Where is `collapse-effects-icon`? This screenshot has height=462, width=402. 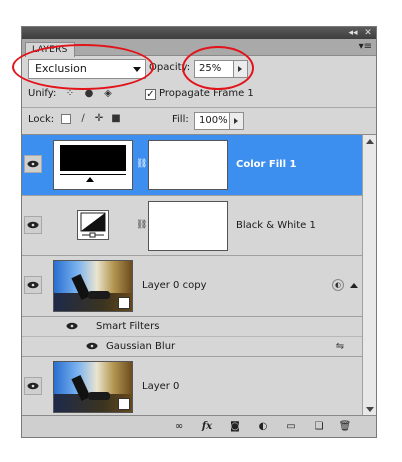 collapse-effects-icon is located at coordinates (354, 285).